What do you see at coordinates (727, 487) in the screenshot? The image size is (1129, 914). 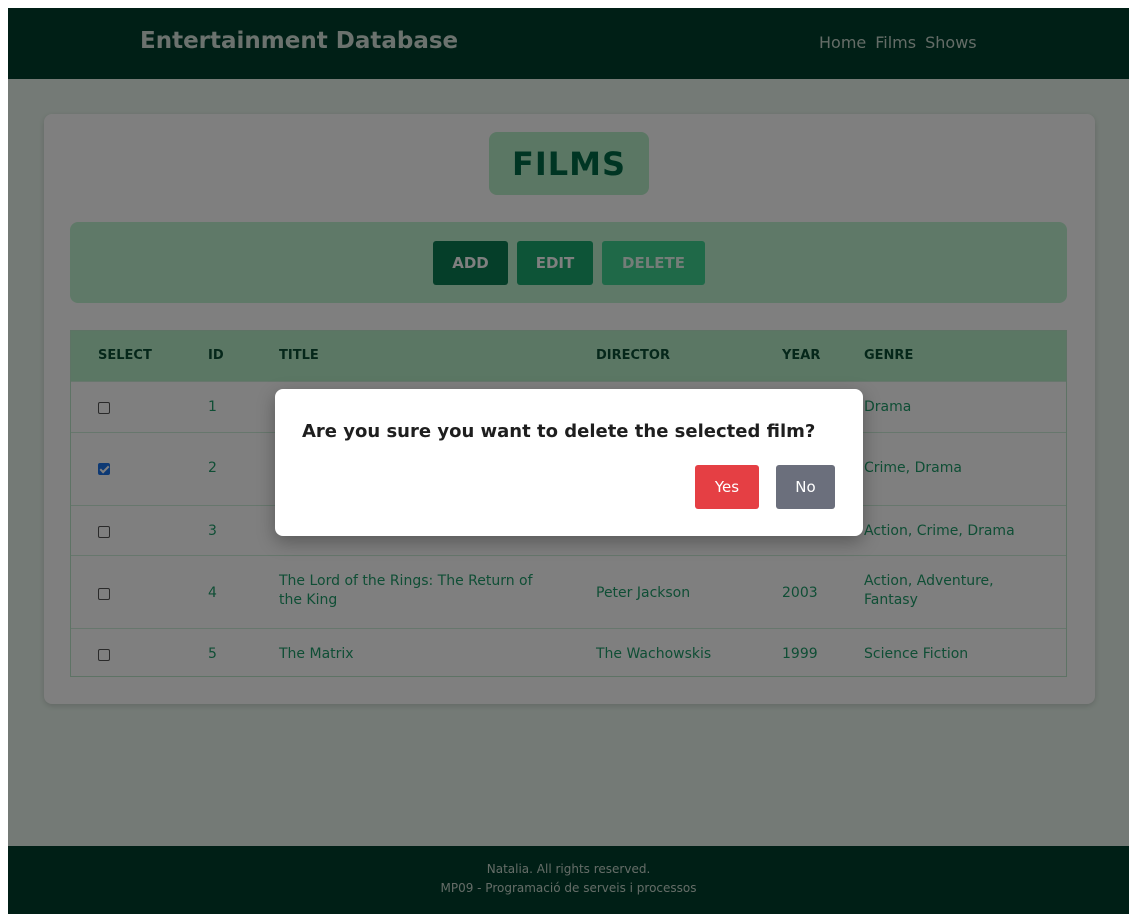 I see `confirm-yes-button: Yes` at bounding box center [727, 487].